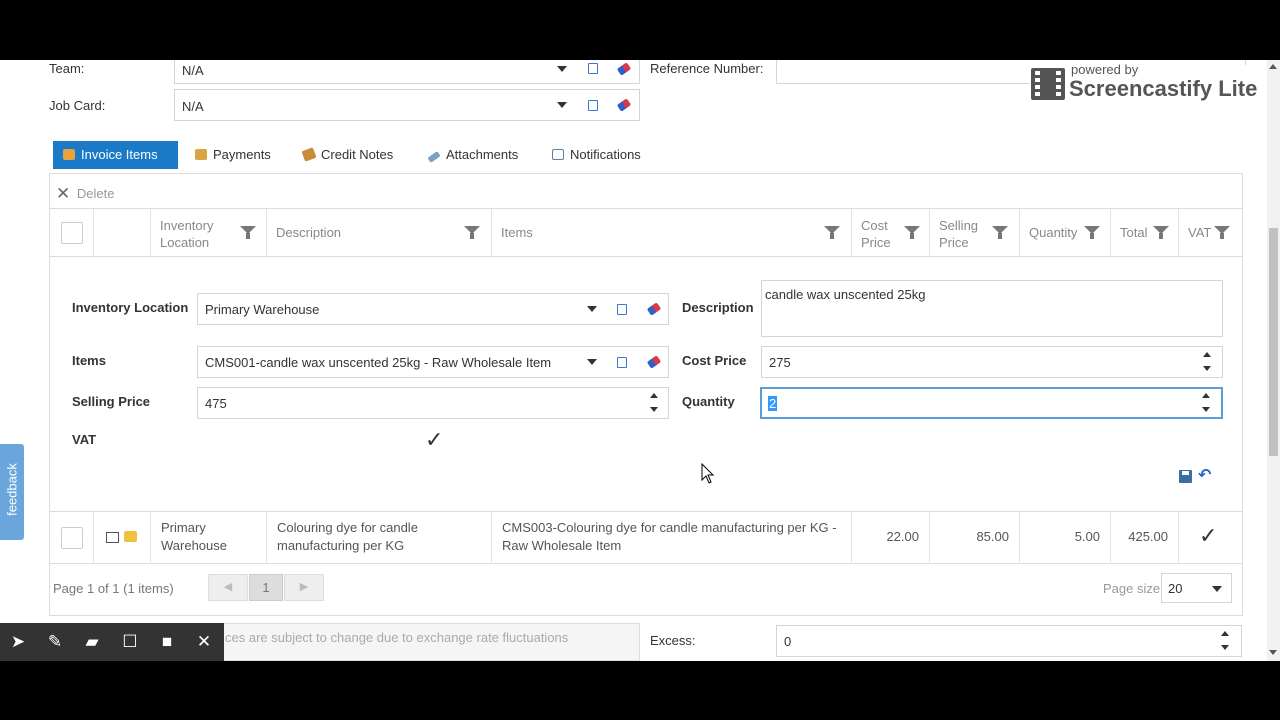 This screenshot has width=1280, height=720. Describe the element at coordinates (233, 155) in the screenshot. I see `tab-payments: Payments` at that location.